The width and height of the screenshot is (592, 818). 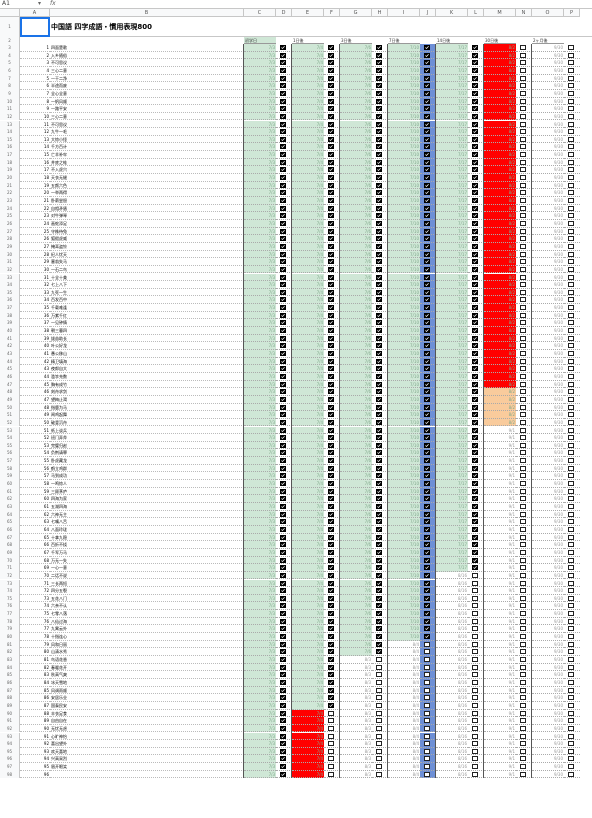 I want to click on row-header: 98, so click(x=10, y=774).